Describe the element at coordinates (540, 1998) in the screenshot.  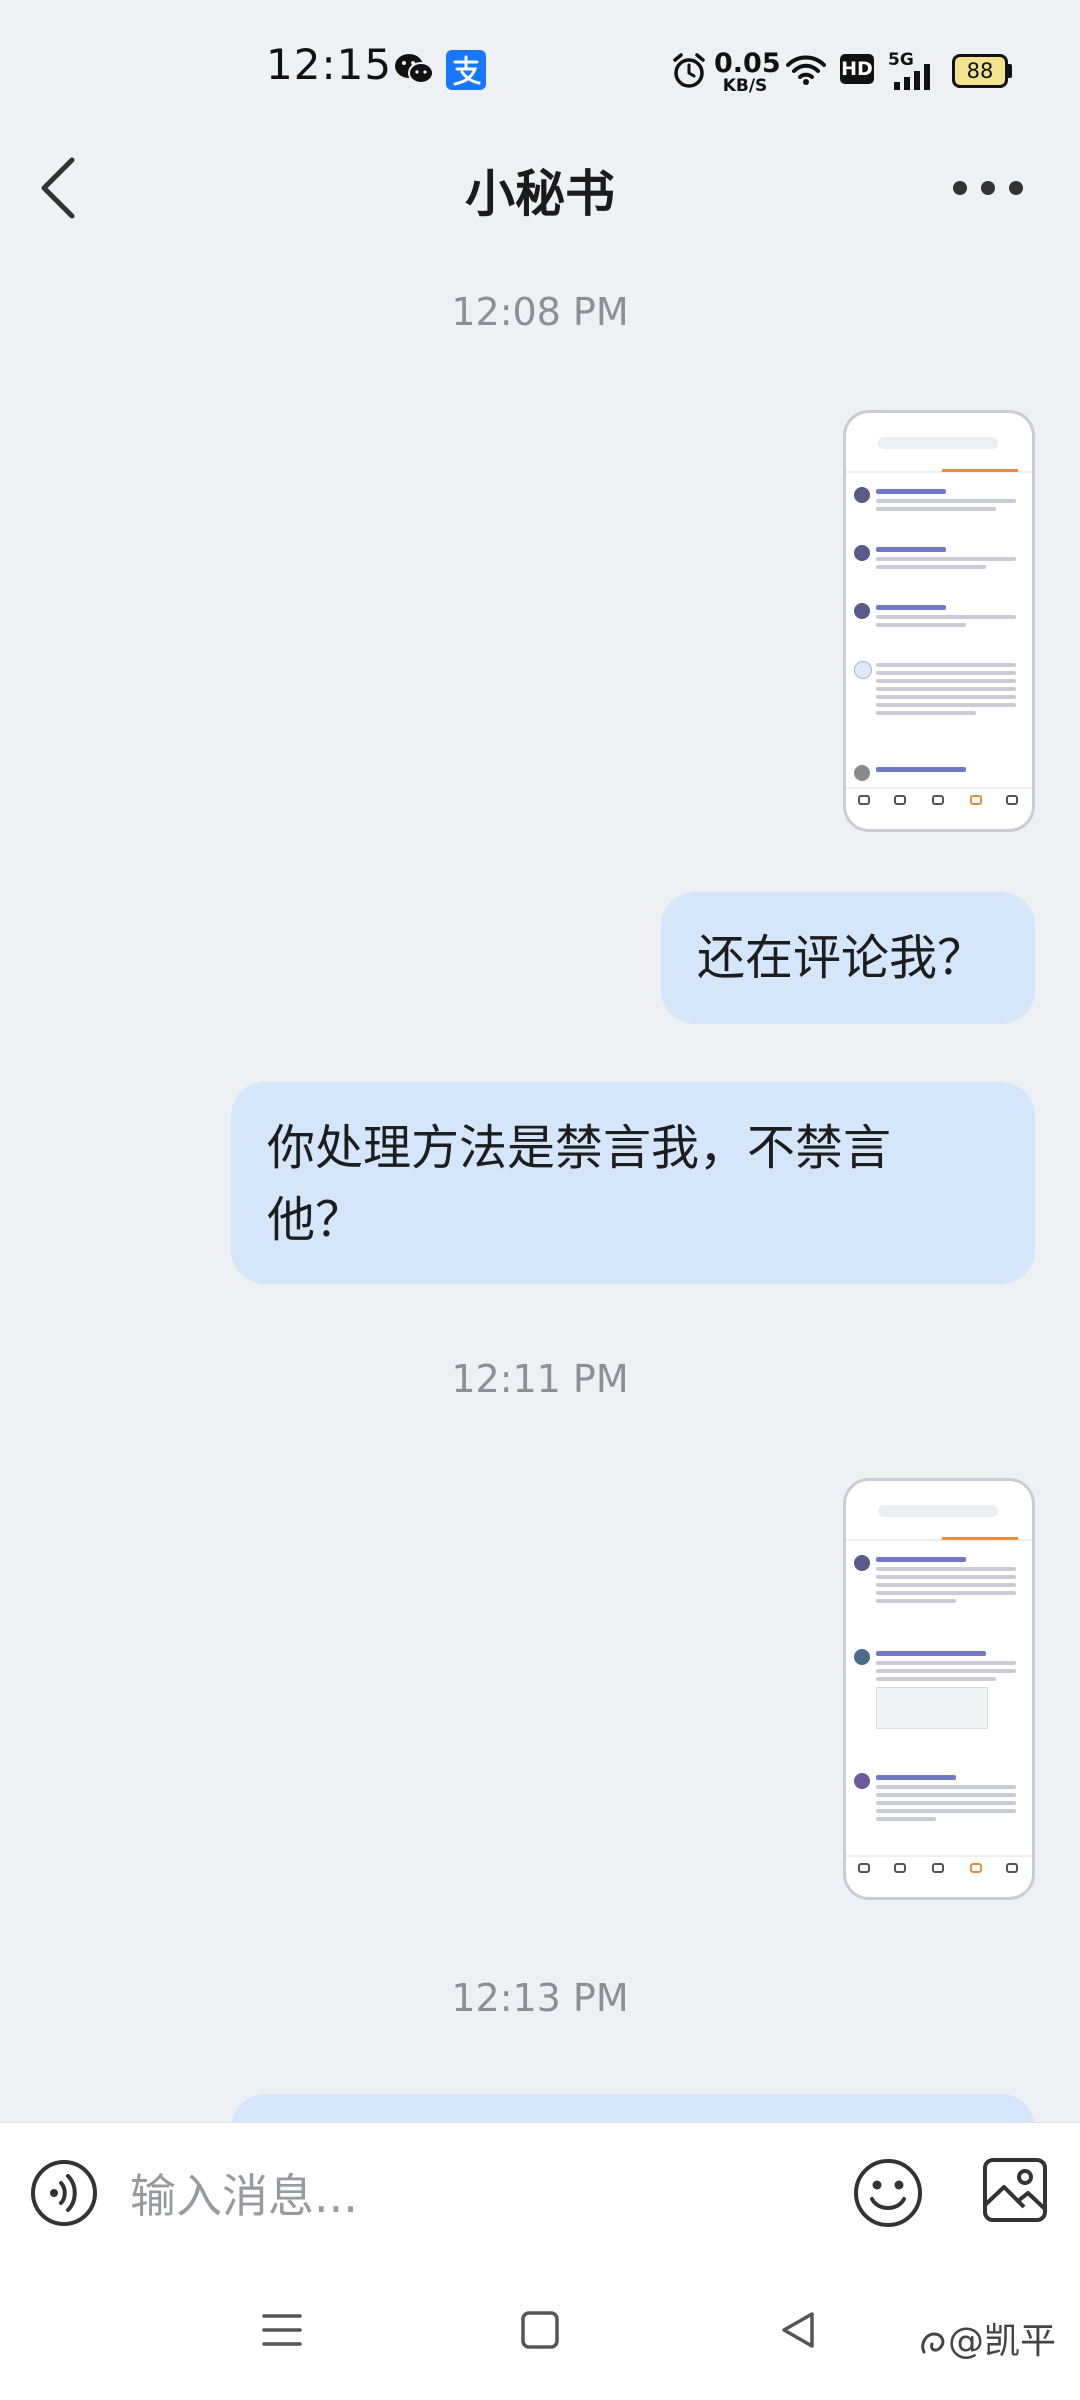
I see `message-timestamp: 12:13 PM` at that location.